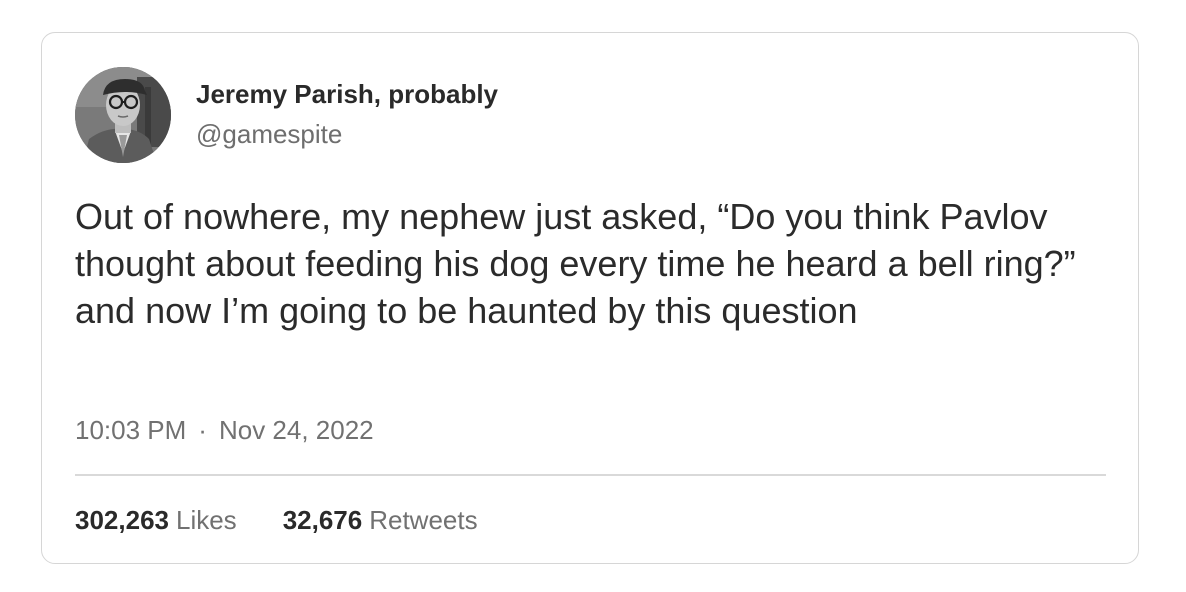  What do you see at coordinates (590, 475) in the screenshot?
I see `divider` at bounding box center [590, 475].